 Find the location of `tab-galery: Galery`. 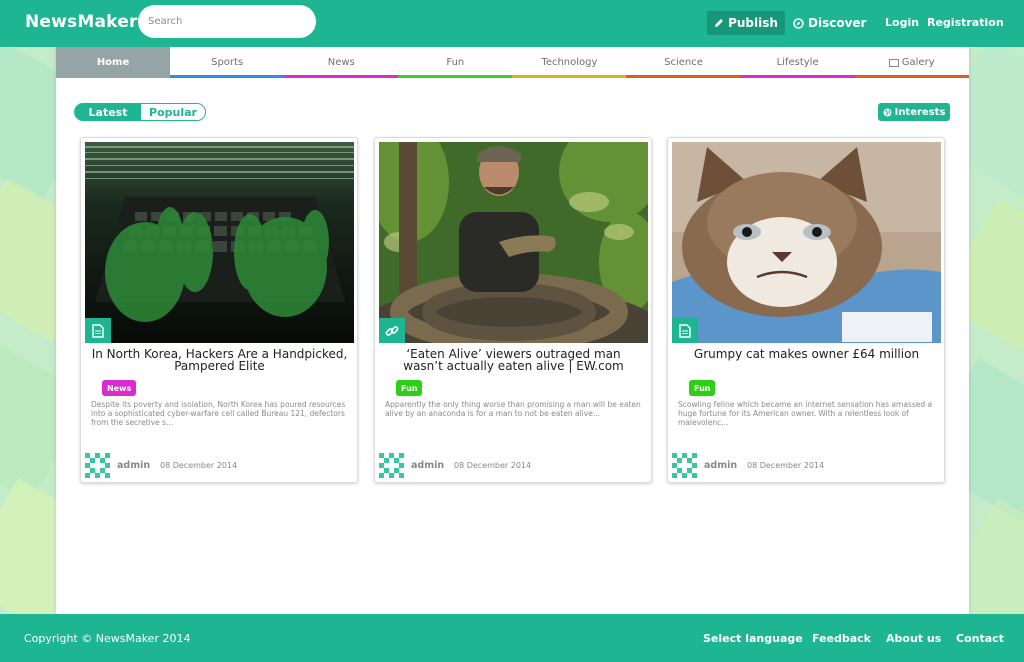

tab-galery: Galery is located at coordinates (911, 62).